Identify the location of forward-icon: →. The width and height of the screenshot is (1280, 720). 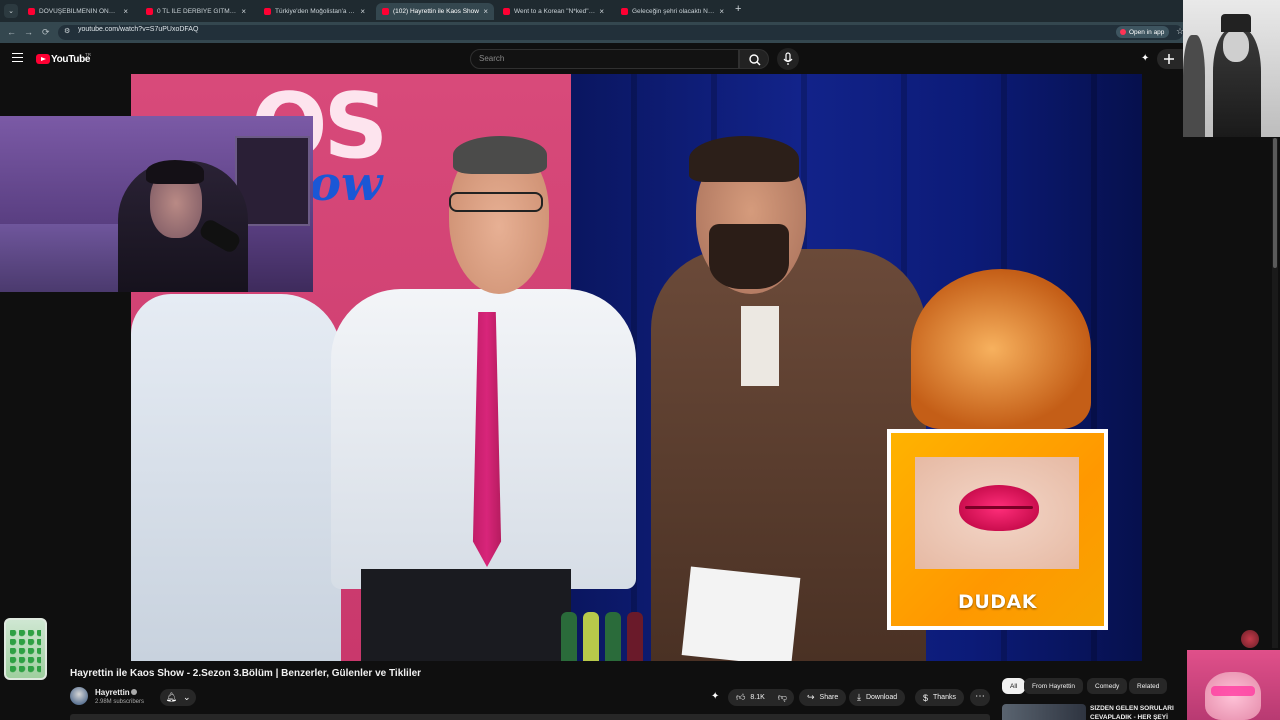
(28, 32).